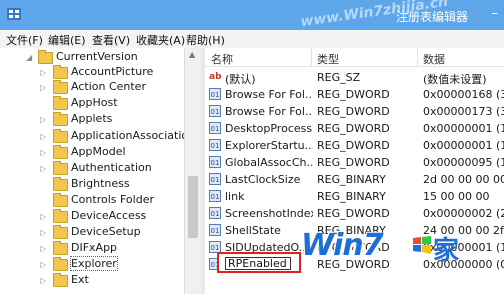 The image size is (504, 294). I want to click on value-row: 01 link REG_BINARY 15 00 00 00, so click(354, 196).